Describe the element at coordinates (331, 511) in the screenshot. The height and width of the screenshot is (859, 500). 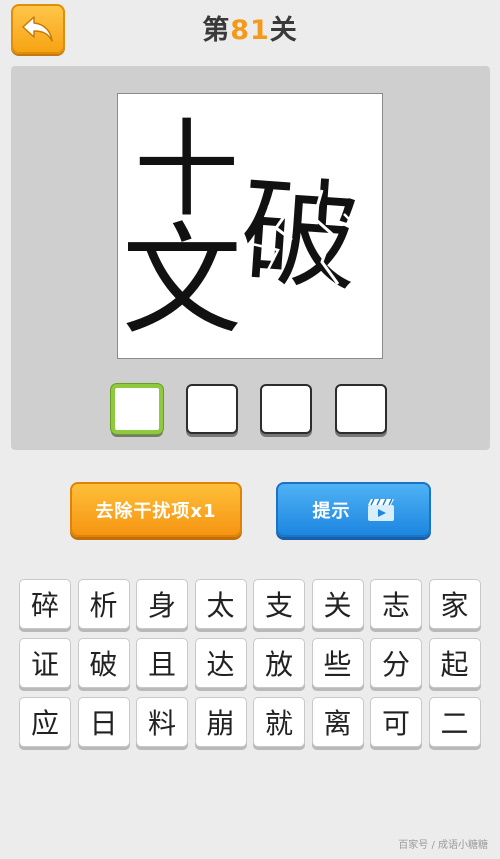
I see `hint-label: 提示` at that location.